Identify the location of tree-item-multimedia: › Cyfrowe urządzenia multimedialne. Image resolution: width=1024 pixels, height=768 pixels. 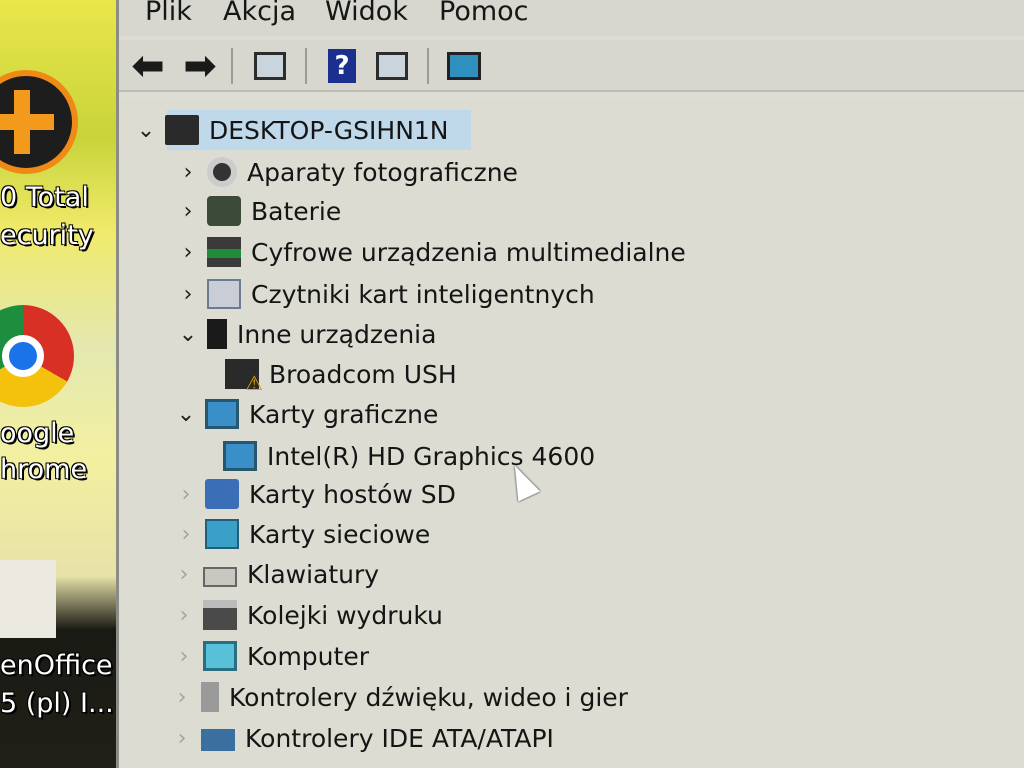
(430, 252).